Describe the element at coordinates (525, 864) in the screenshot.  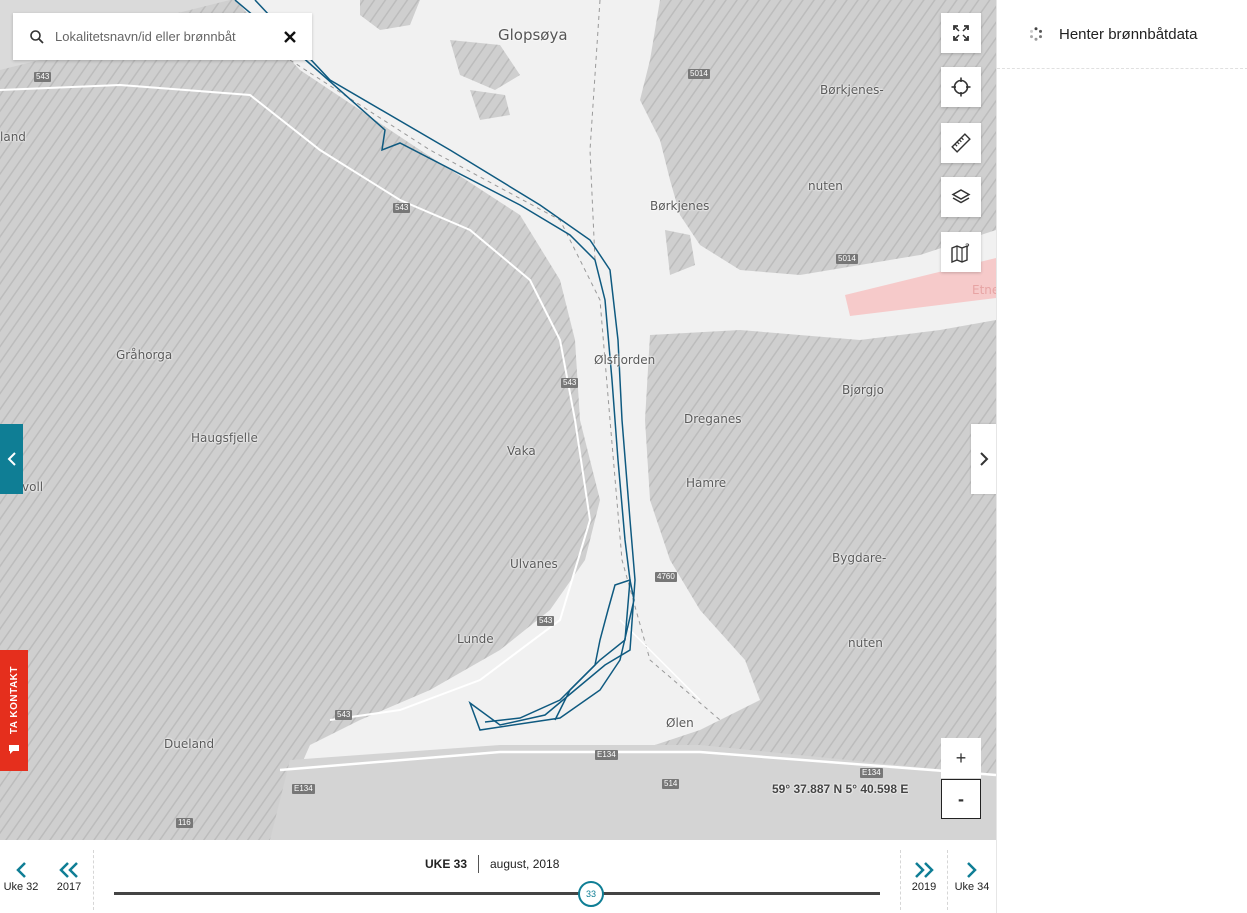
I see `current-month: august, 2018` at that location.